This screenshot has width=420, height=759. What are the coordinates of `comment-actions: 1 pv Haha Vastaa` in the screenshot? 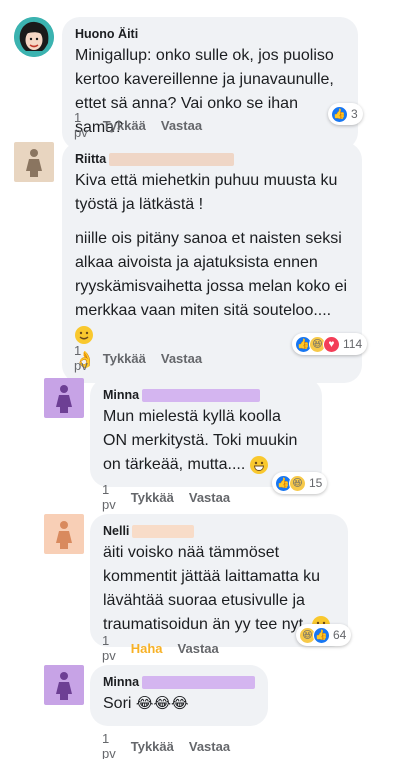 It's located at (160, 648).